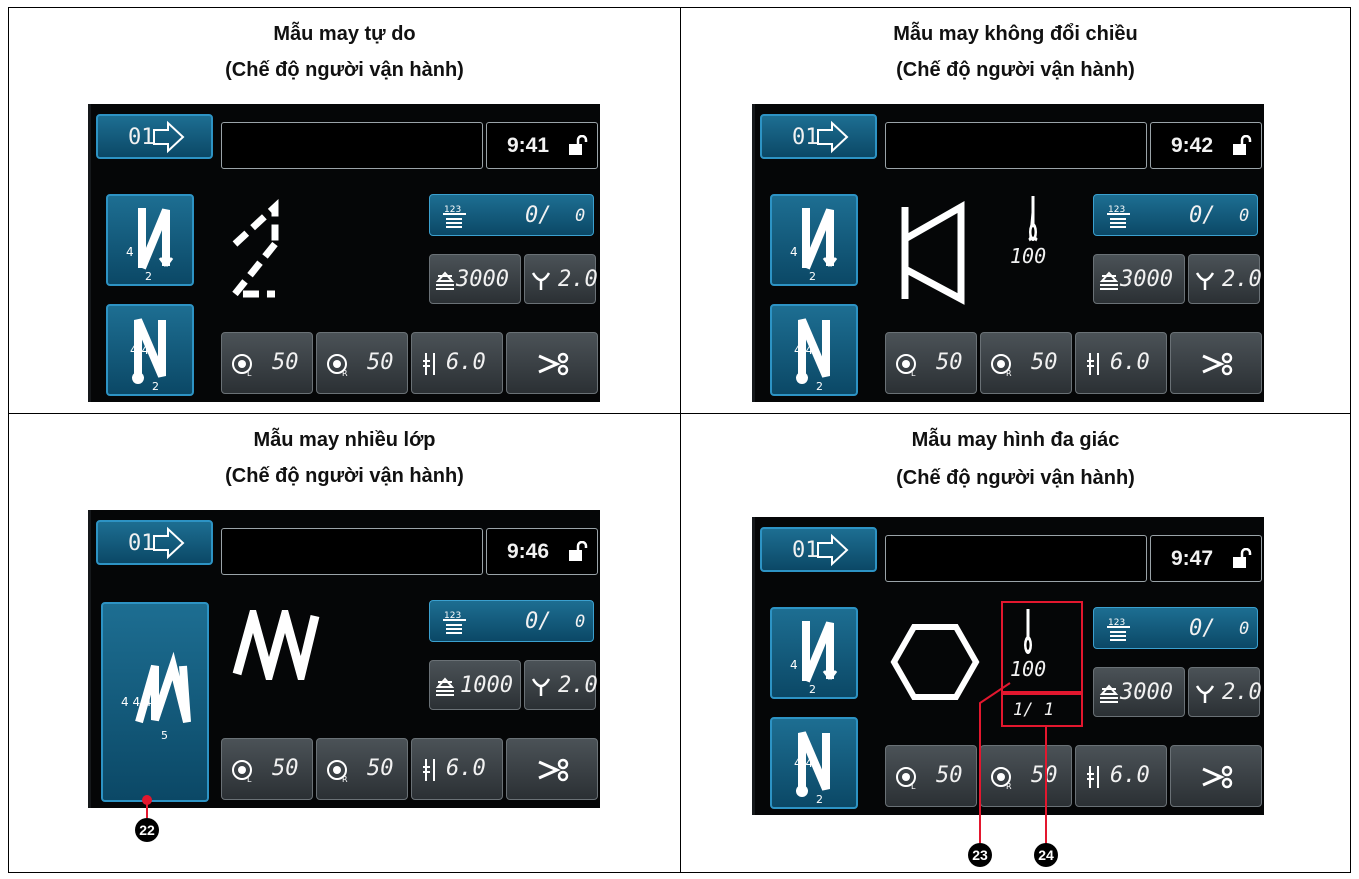 The image size is (1359, 879). Describe the element at coordinates (164, 735) in the screenshot. I see `svg-text: 5` at that location.